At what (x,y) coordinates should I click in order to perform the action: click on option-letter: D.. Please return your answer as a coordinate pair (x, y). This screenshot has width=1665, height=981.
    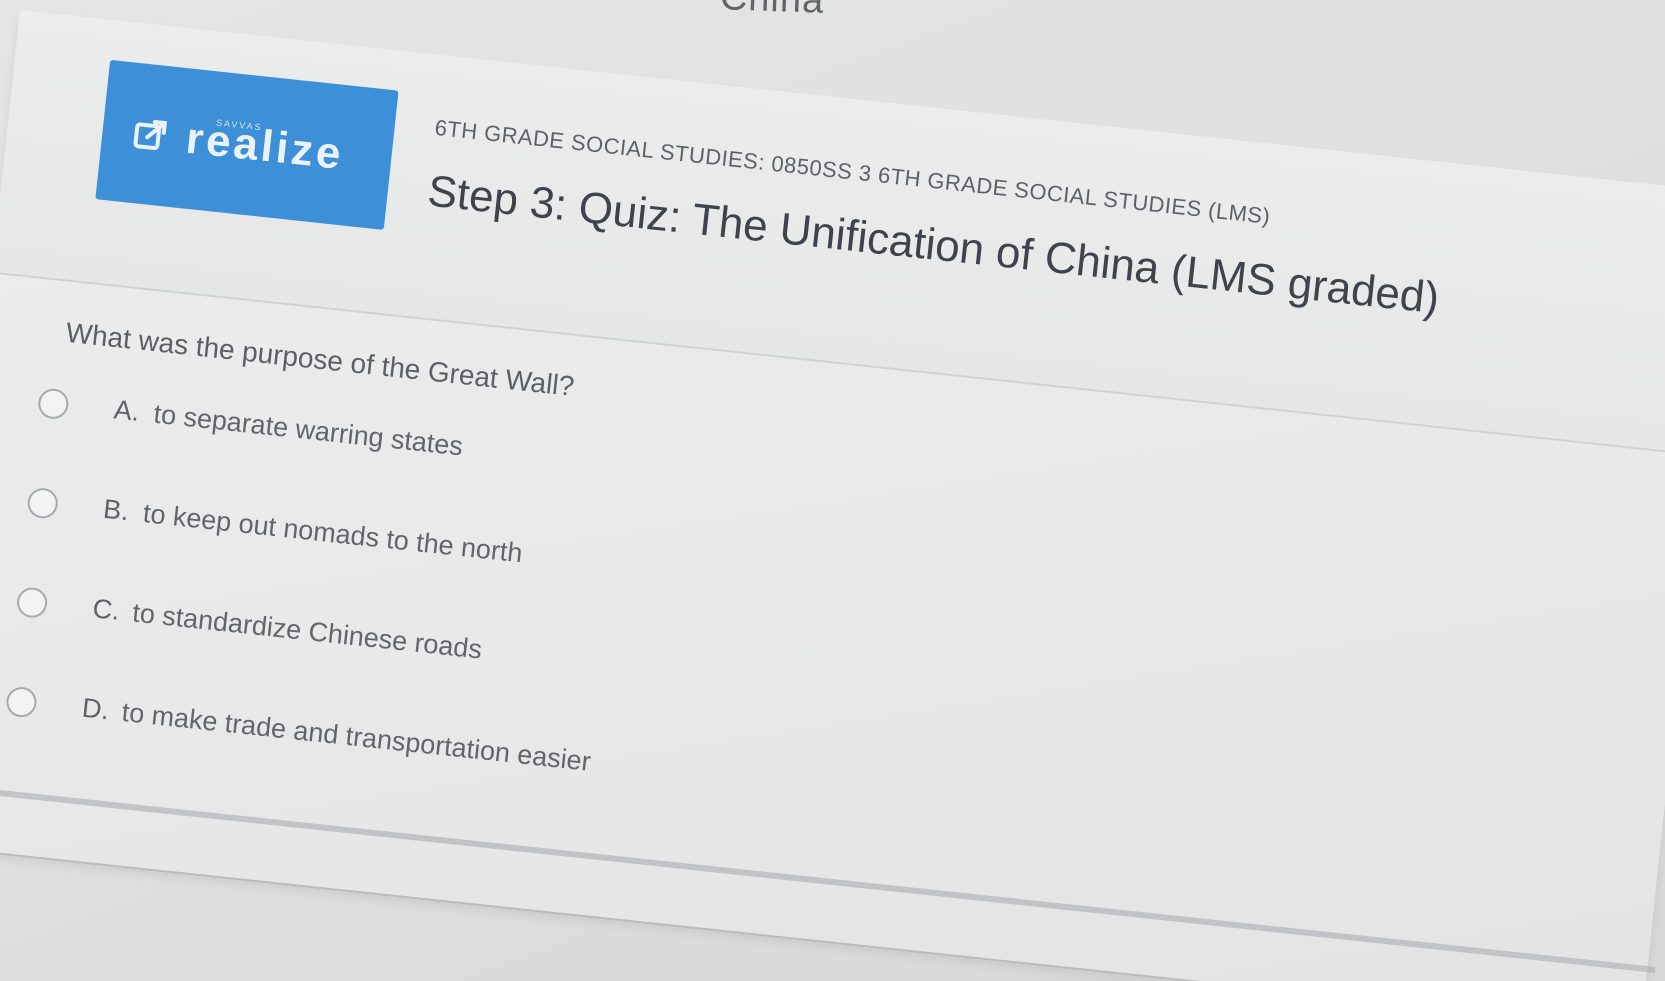
    Looking at the image, I should click on (95, 709).